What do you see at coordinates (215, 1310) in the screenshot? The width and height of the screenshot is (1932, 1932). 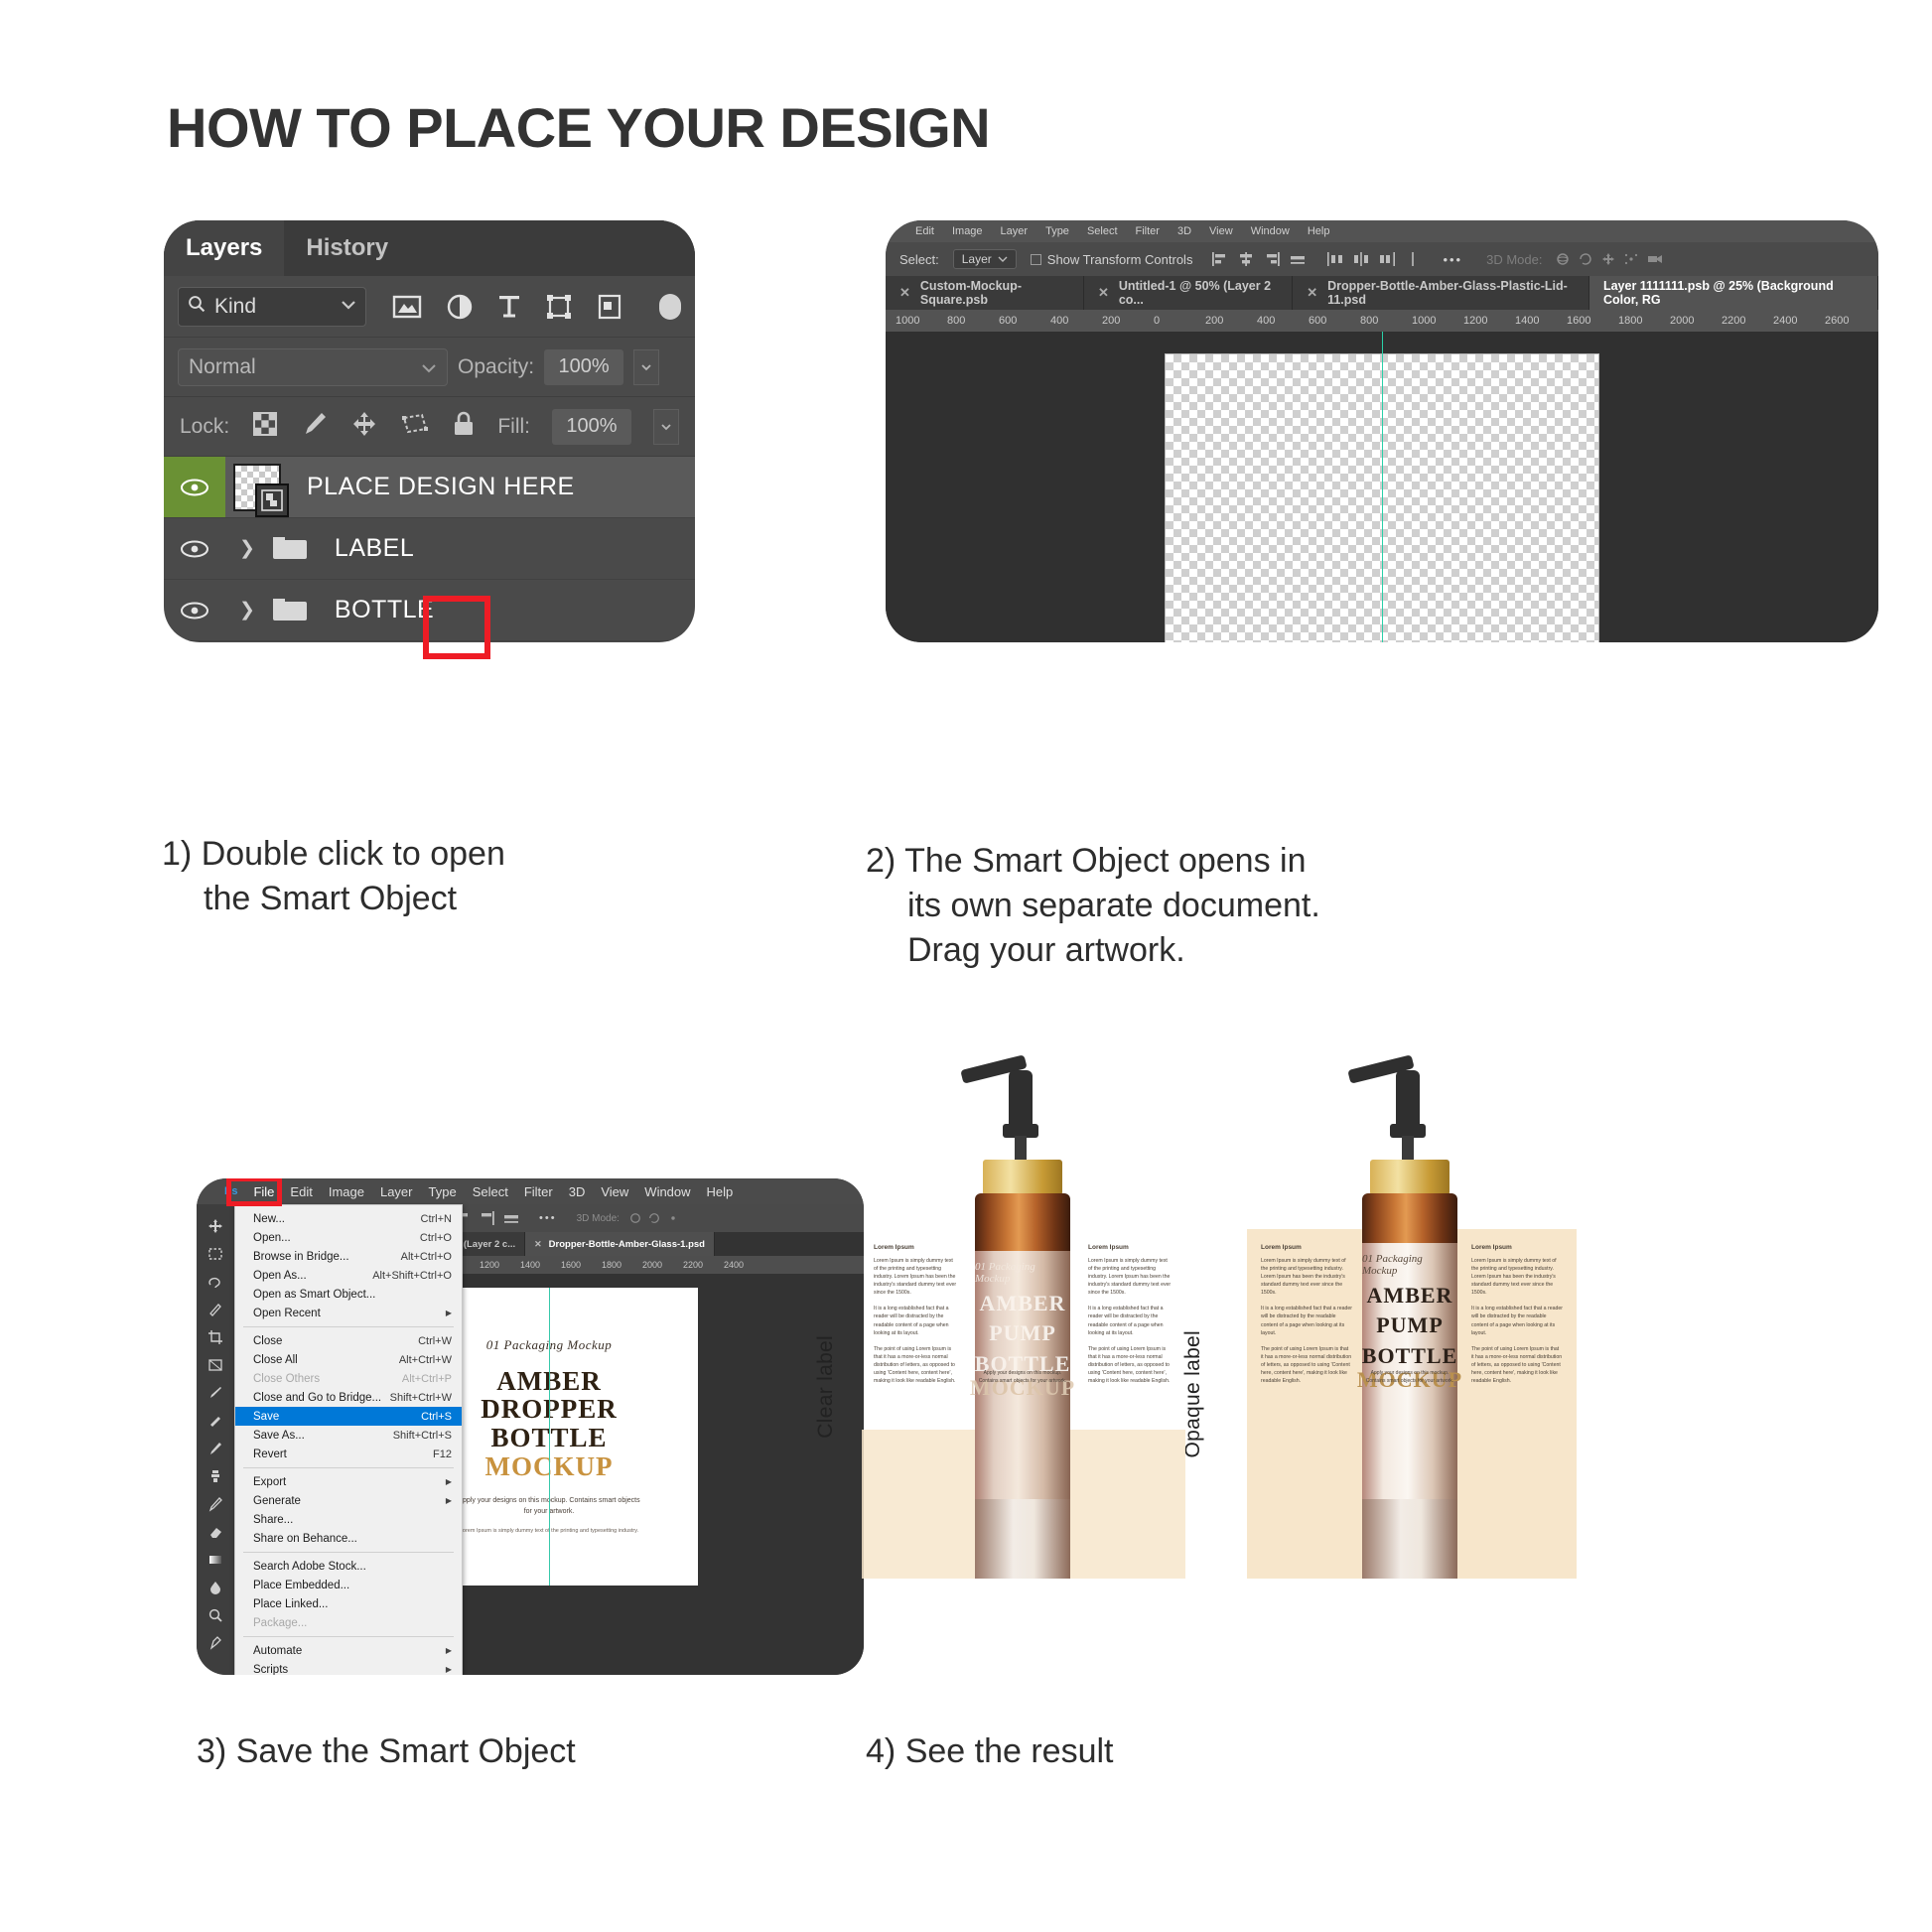 I see `quick-selection-tool-icon` at bounding box center [215, 1310].